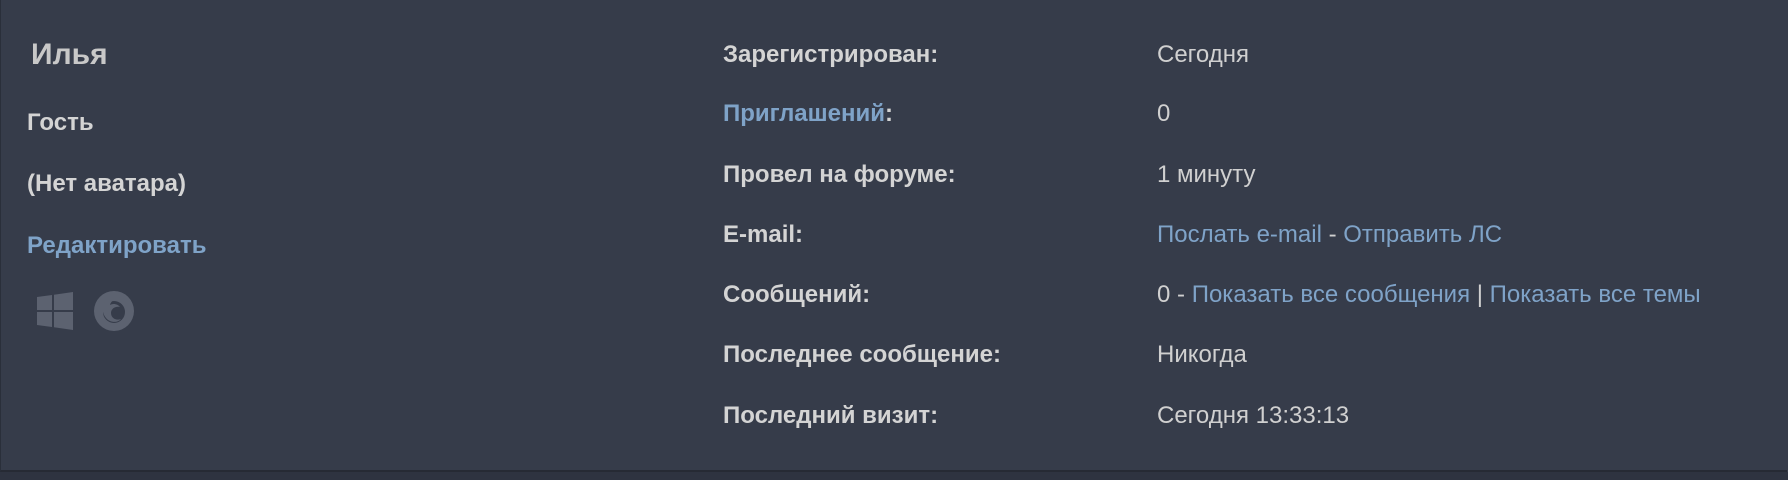 The image size is (1788, 480). I want to click on posts-count: 0, so click(1164, 294).